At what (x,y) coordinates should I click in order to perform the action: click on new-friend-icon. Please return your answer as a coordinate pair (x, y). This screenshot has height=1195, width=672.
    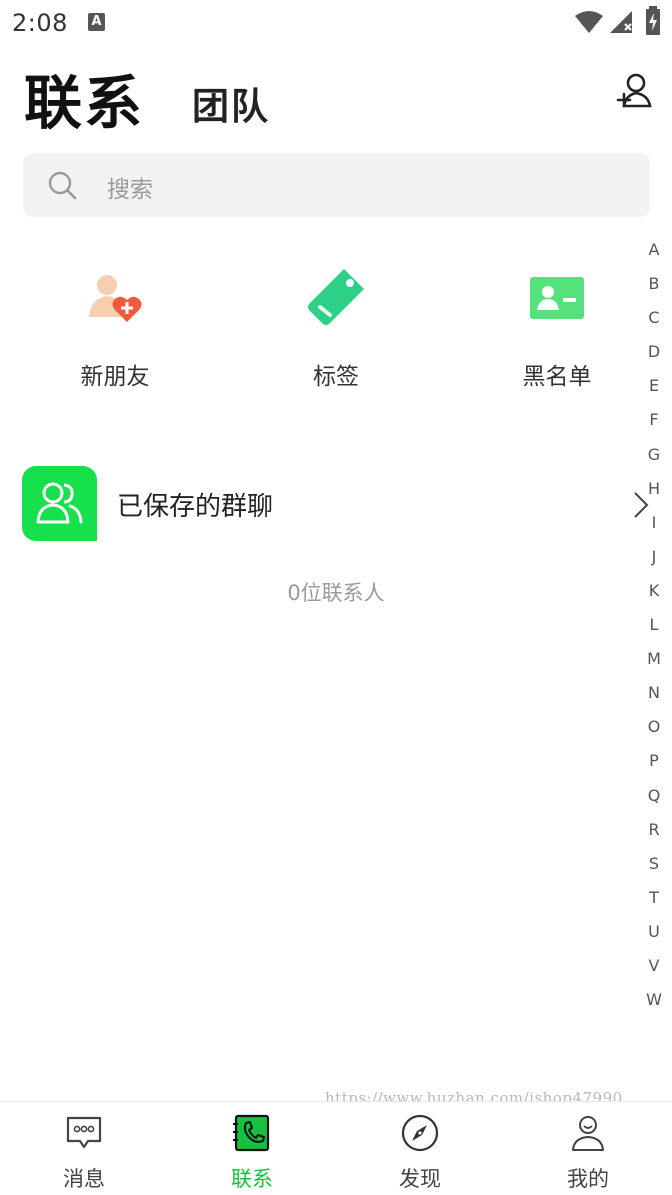
    Looking at the image, I should click on (115, 298).